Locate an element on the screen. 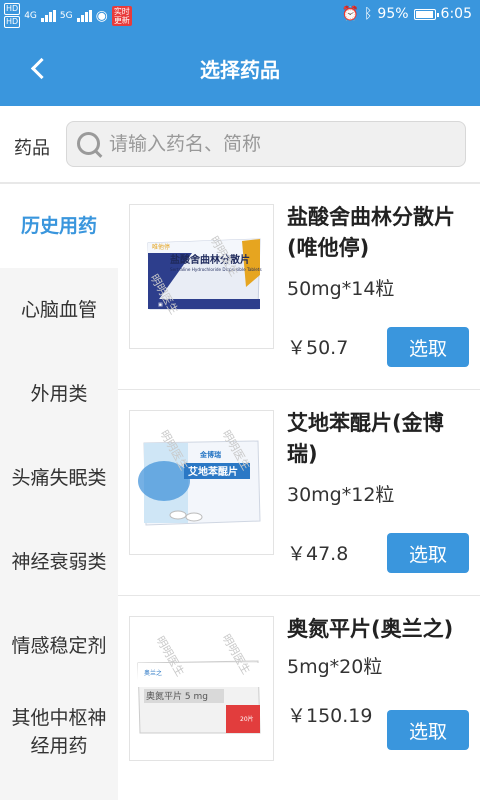  hd-badges: HD HD is located at coordinates (12, 15).